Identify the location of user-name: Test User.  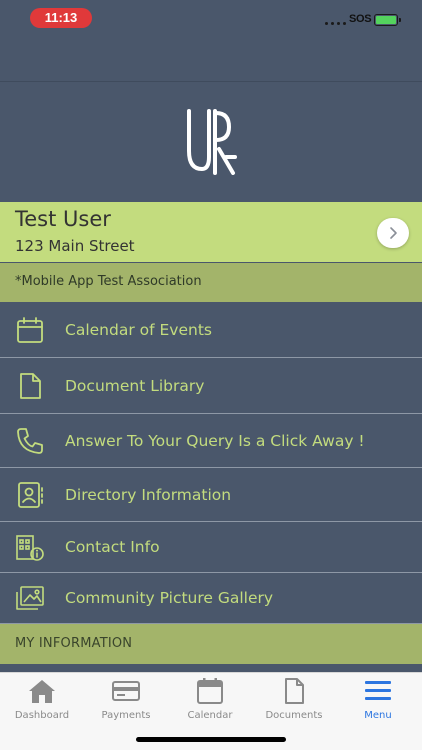
(63, 219).